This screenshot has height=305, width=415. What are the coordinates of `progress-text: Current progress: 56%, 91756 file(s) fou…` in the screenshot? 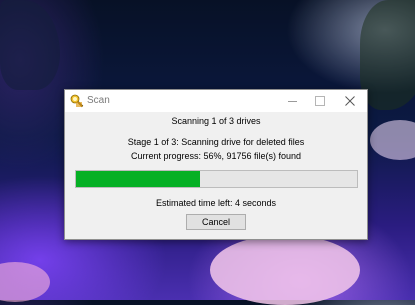 It's located at (216, 156).